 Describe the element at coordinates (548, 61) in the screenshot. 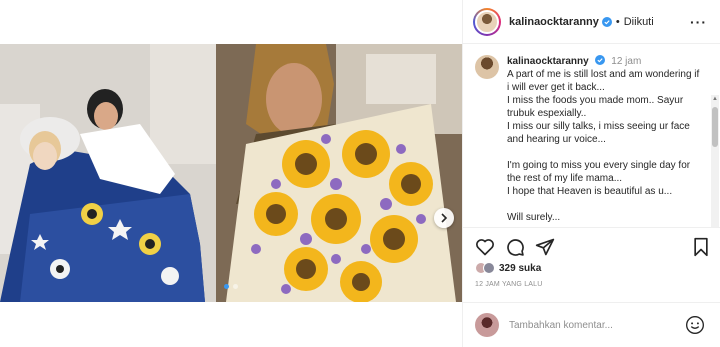

I see `caption-username: kalinaocktaranny` at that location.